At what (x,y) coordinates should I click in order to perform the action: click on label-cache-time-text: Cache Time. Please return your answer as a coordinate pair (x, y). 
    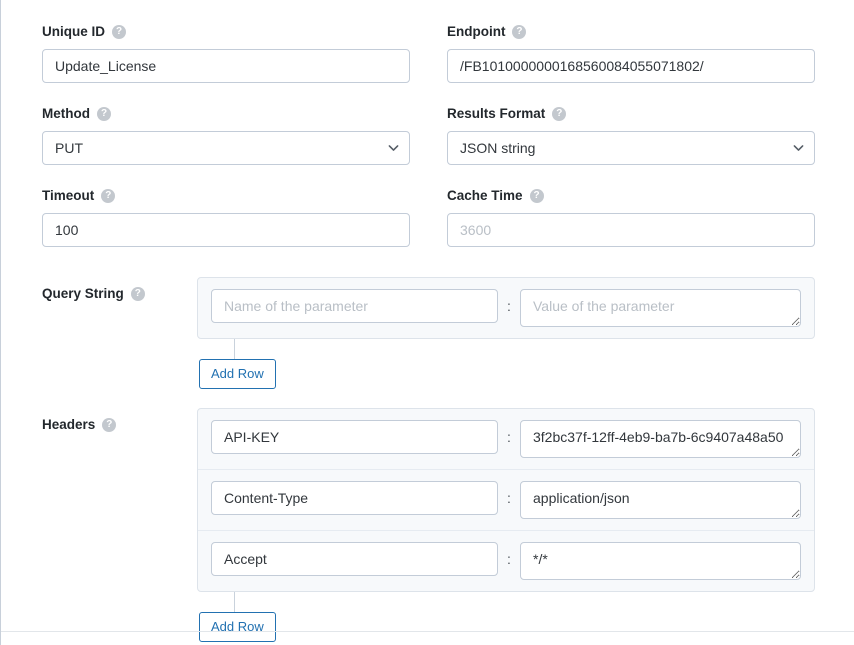
    Looking at the image, I should click on (485, 196).